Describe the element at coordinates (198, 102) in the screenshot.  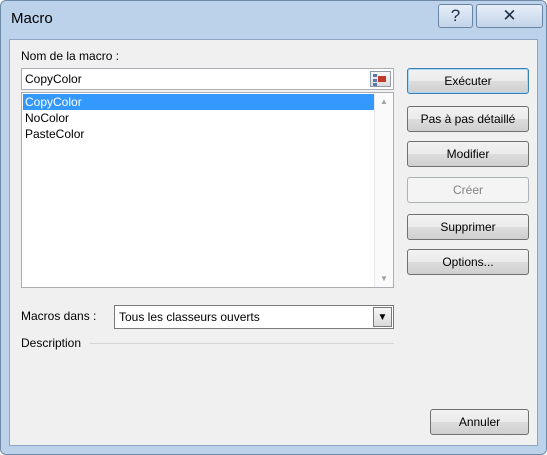
I see `macro-list-item: CopyColor` at that location.